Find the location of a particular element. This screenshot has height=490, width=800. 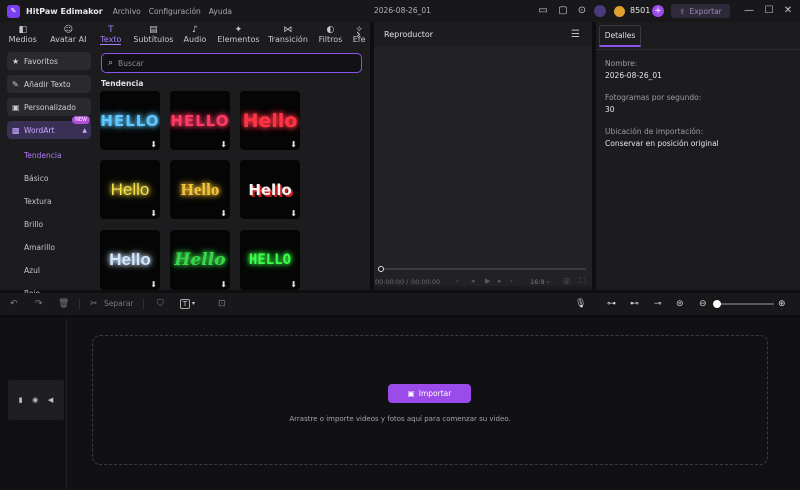

subitem-textura: Textura is located at coordinates (49, 201).